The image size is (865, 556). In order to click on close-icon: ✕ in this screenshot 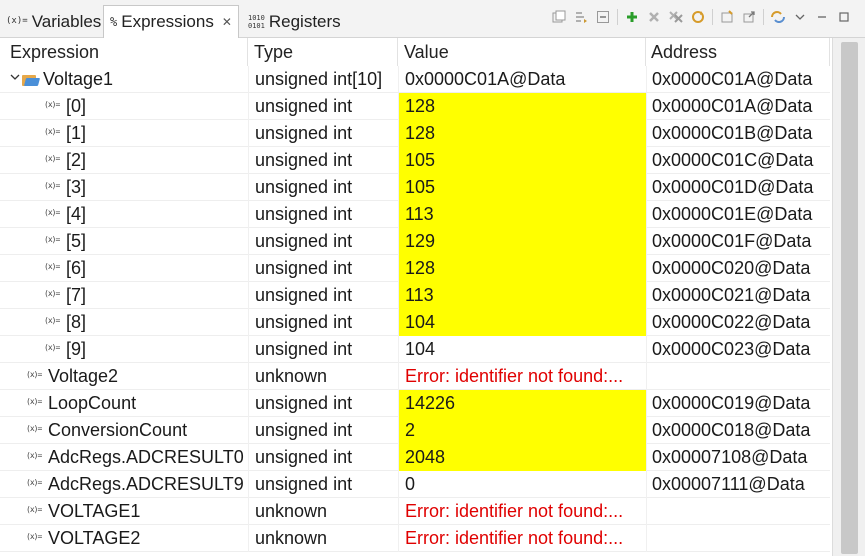, I will do `click(227, 22)`.